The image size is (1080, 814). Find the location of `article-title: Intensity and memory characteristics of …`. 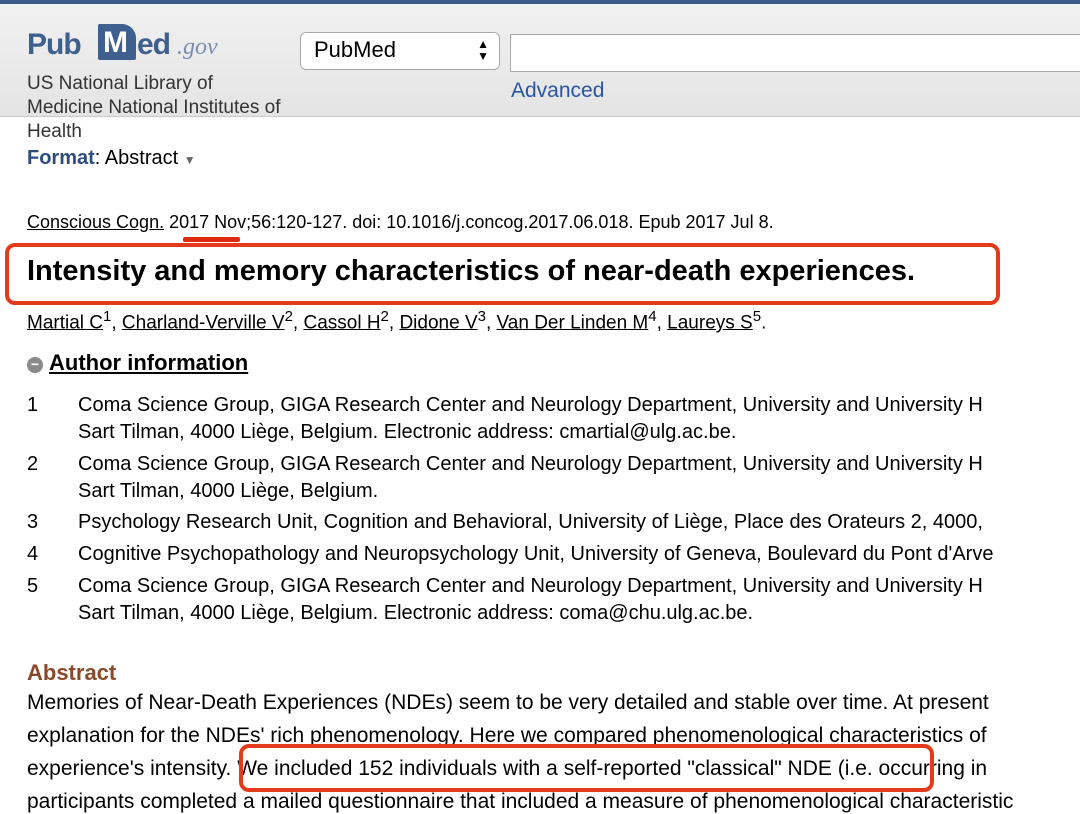

article-title: Intensity and memory characteristics of … is located at coordinates (471, 271).